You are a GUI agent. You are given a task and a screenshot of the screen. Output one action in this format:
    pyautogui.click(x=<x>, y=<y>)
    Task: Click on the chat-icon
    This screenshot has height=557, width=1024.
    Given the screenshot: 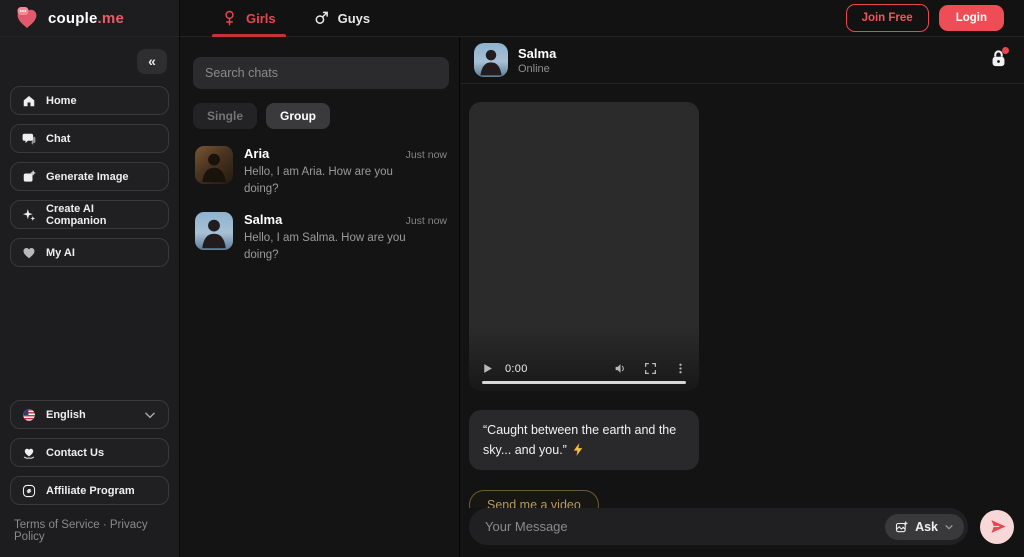 What is the action you would take?
    pyautogui.click(x=29, y=139)
    